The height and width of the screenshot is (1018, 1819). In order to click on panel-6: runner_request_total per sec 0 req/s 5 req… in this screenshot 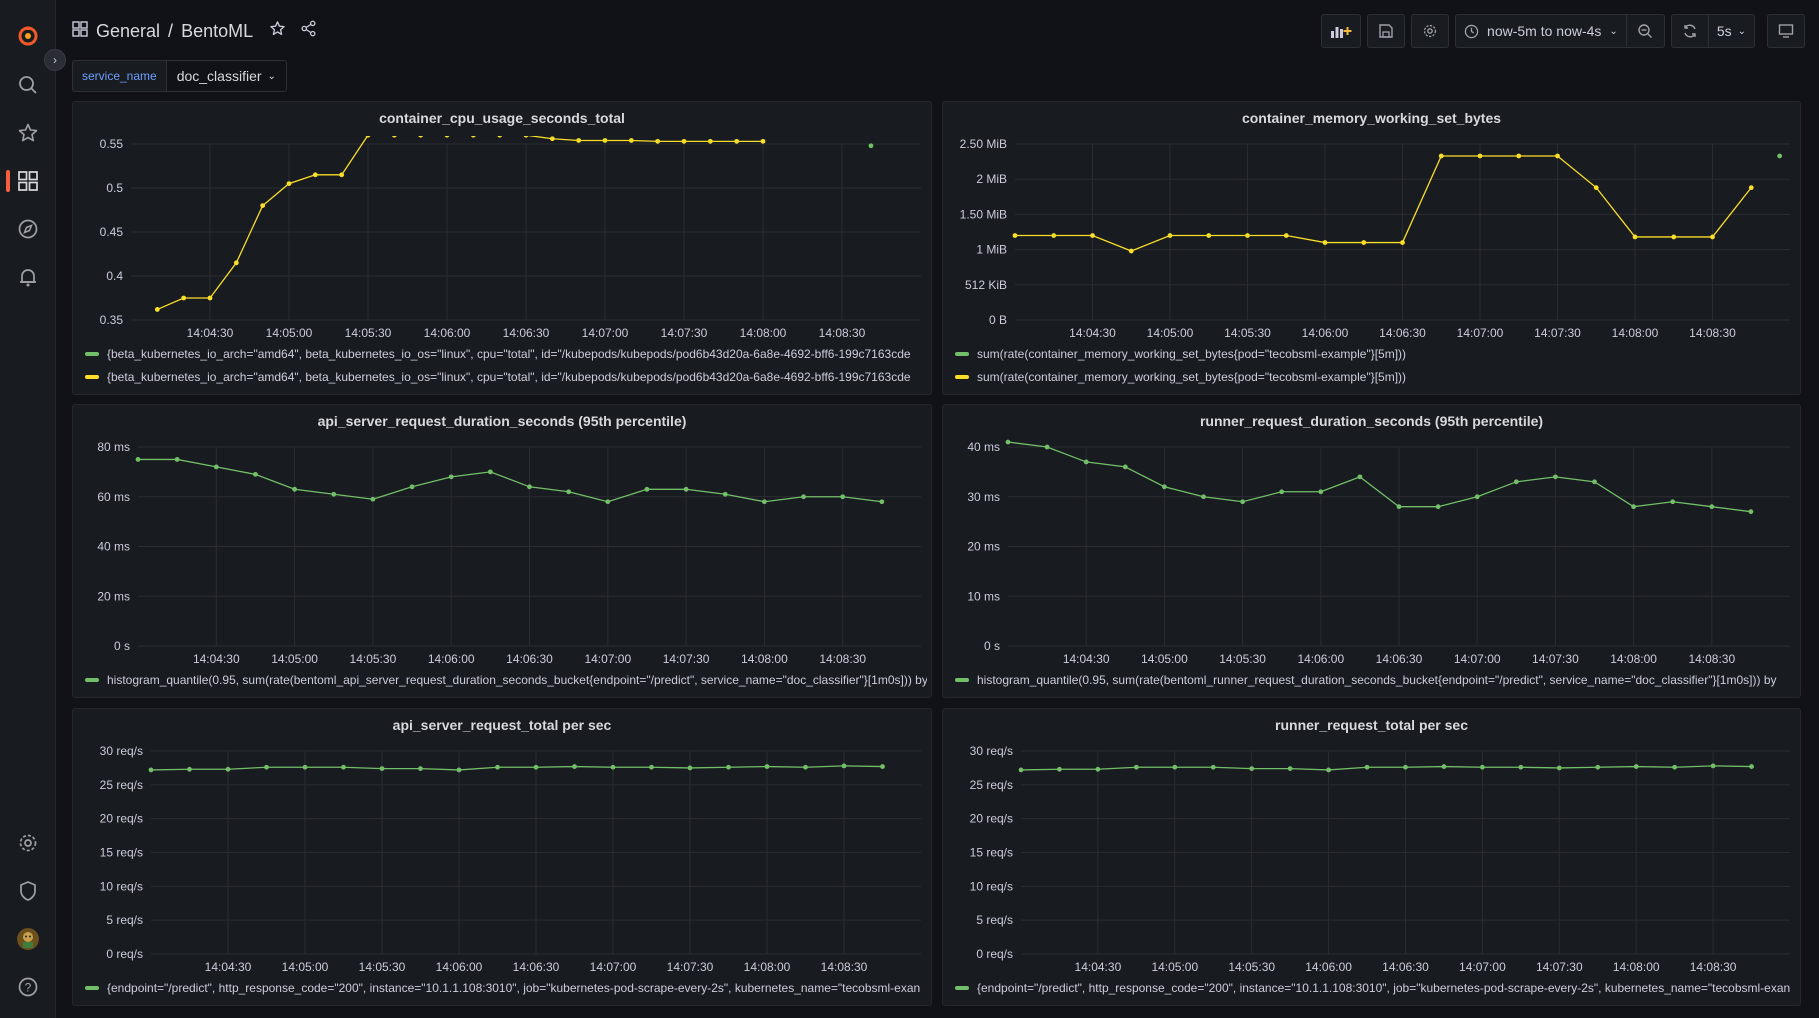, I will do `click(1371, 857)`.